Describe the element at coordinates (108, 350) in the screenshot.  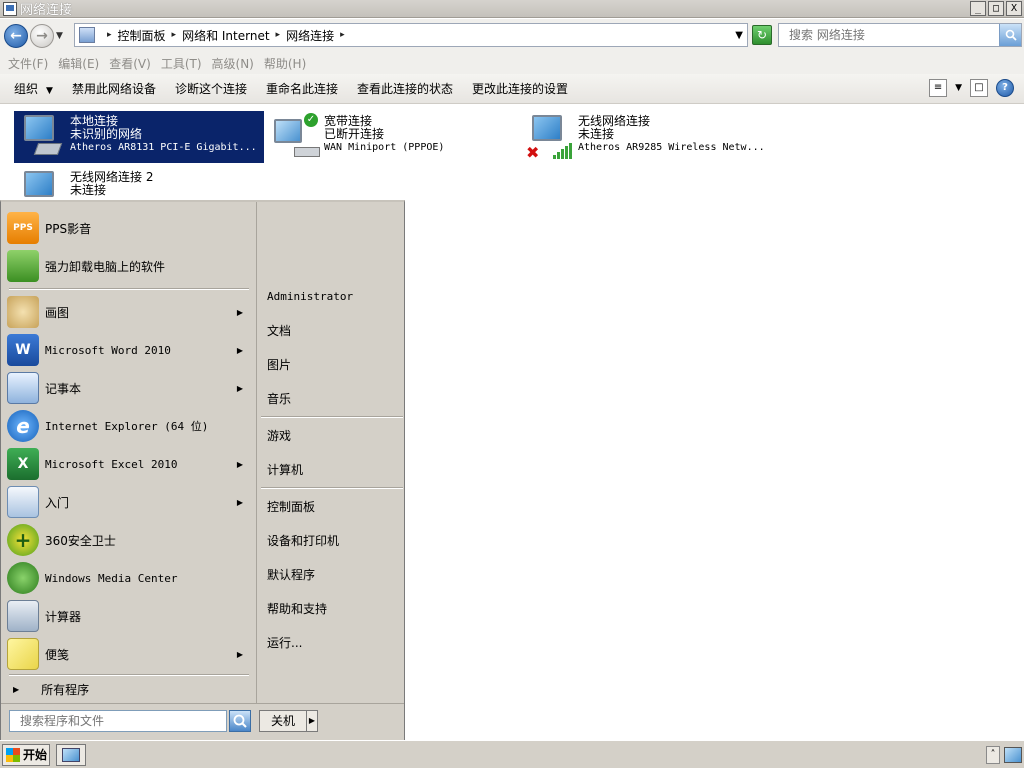
I see `program-label: Microsoft Word 2010` at that location.